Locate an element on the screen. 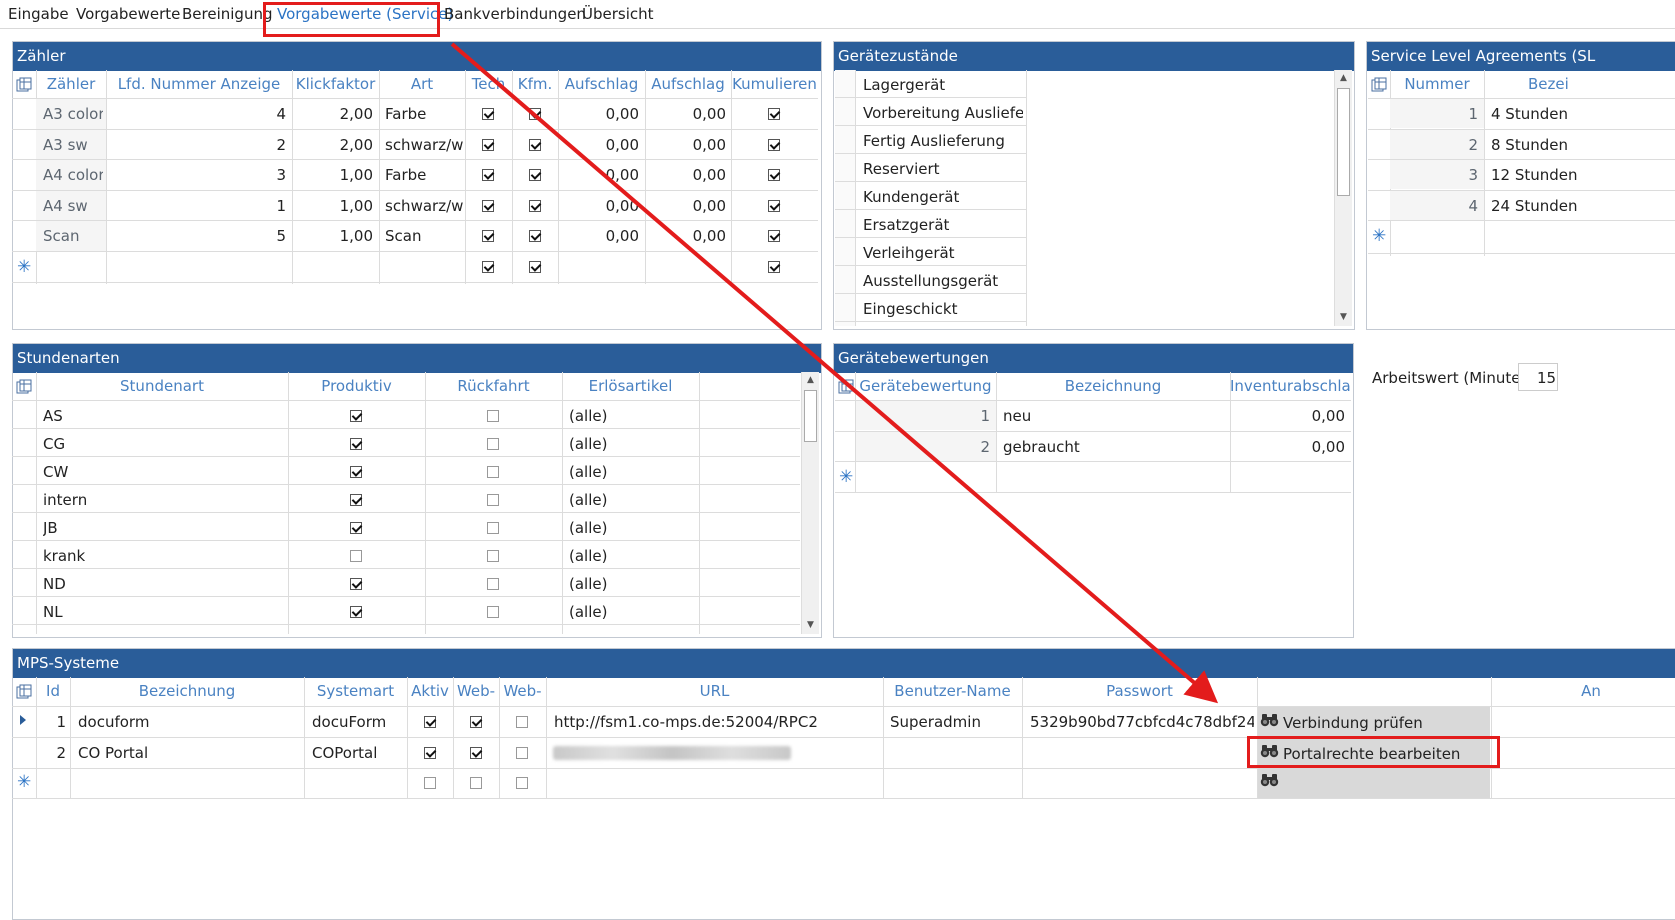 The height and width of the screenshot is (920, 1675). column-header: Zähler is located at coordinates (71, 84).